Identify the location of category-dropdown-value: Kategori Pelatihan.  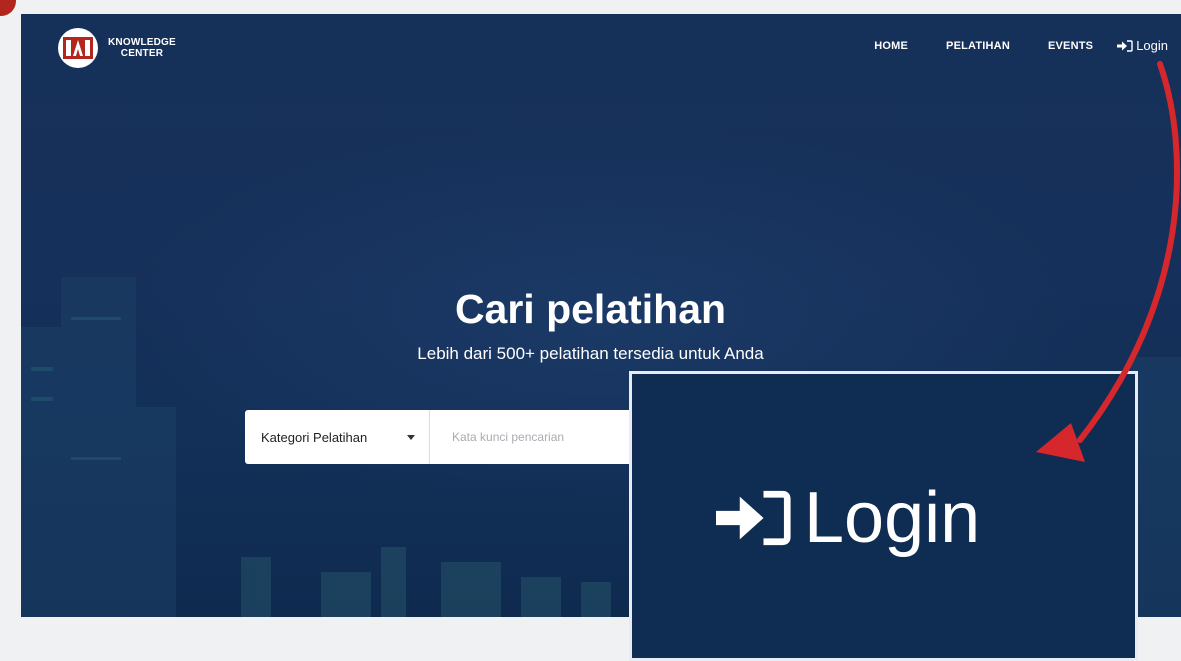
(314, 437).